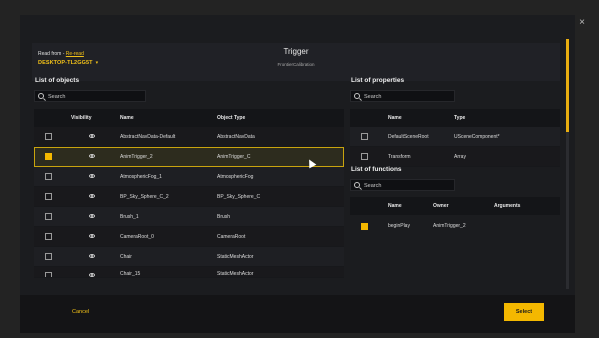 The width and height of the screenshot is (599, 338). What do you see at coordinates (236, 137) in the screenshot?
I see `object-type: AbstractNavData` at bounding box center [236, 137].